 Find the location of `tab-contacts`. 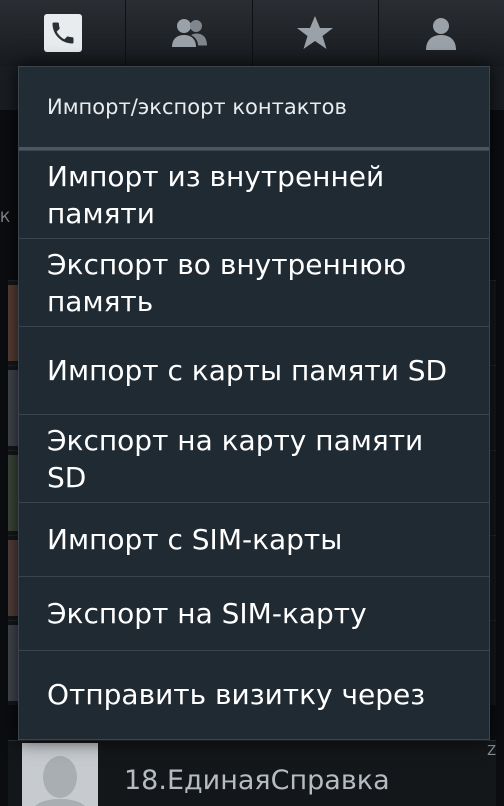

tab-contacts is located at coordinates (441, 33).